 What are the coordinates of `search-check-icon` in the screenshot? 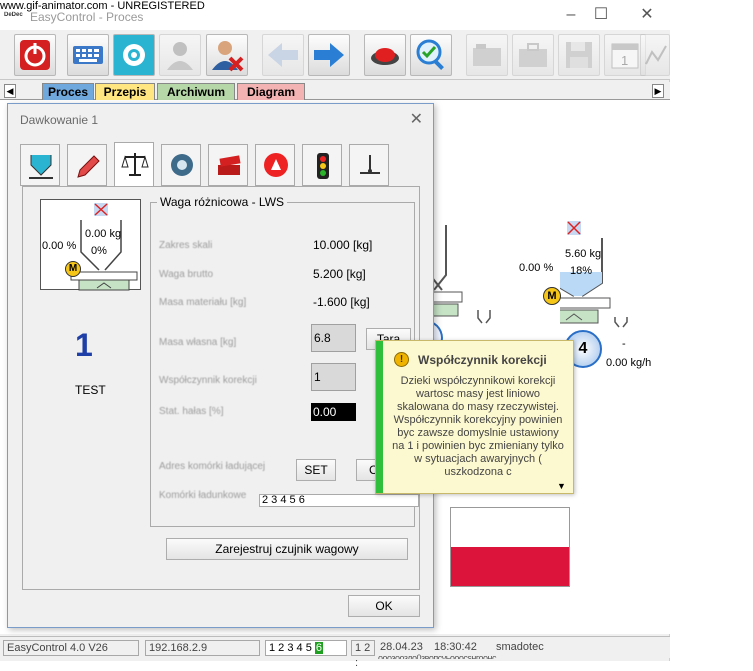 It's located at (430, 54).